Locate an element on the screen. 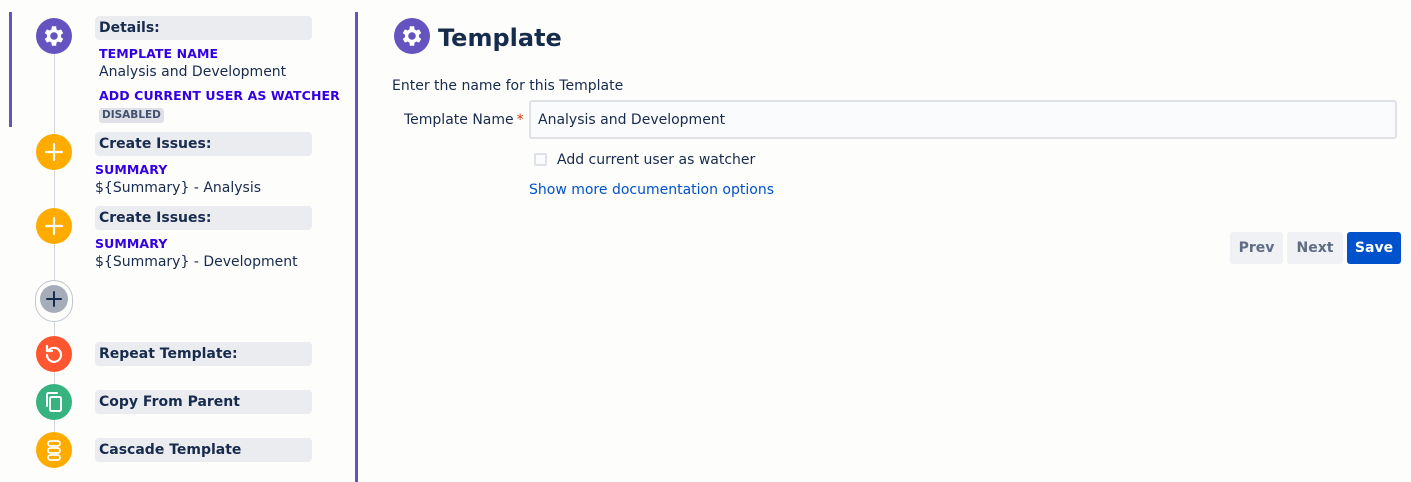 Image resolution: width=1411 pixels, height=482 pixels. field-label-template-name: TEMPLATE NAME is located at coordinates (159, 53).